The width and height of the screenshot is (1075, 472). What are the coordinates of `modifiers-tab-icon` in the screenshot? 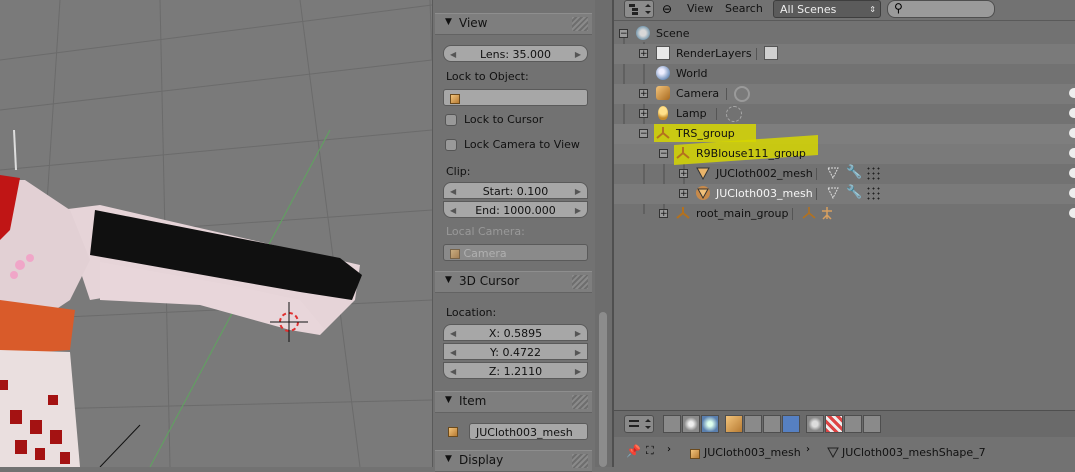 It's located at (772, 424).